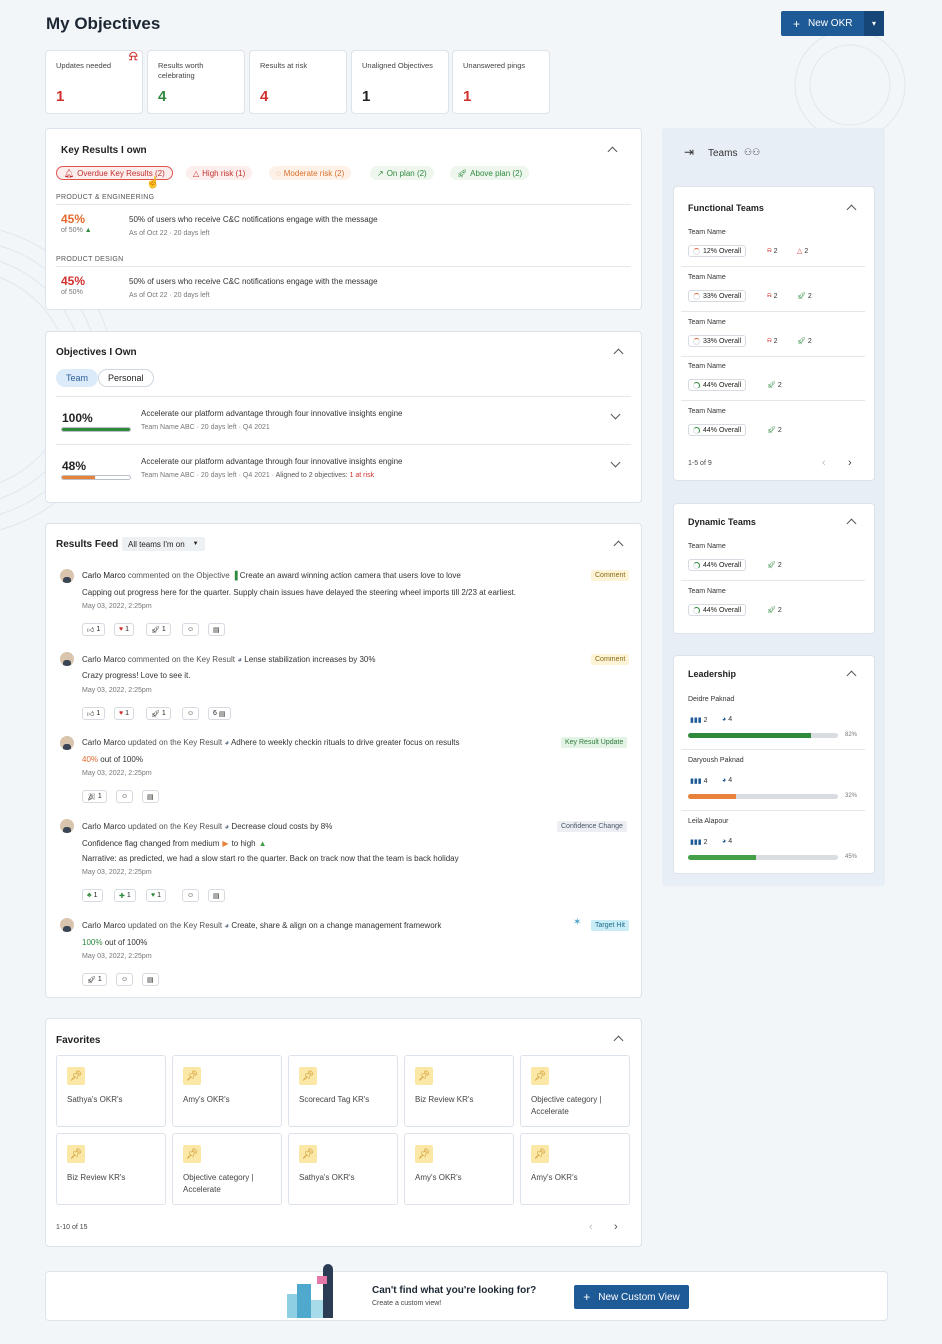 The width and height of the screenshot is (942, 1344). What do you see at coordinates (501, 82) in the screenshot?
I see `stat-card-unanswered-pings: Unanswered pings 1` at bounding box center [501, 82].